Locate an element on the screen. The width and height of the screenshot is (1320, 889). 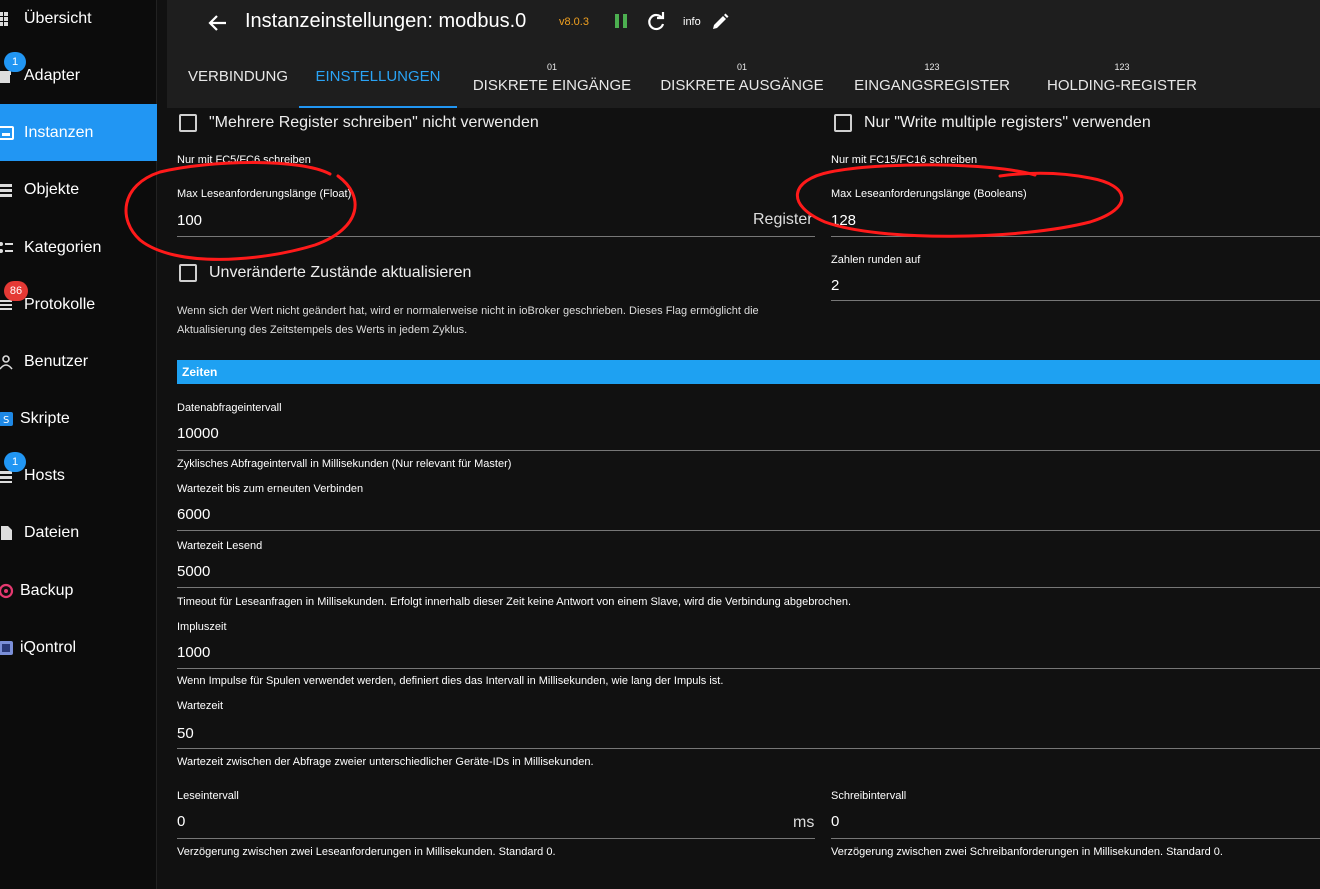
max-float-label: Max Leseanforderungslänge (Float) is located at coordinates (264, 194).